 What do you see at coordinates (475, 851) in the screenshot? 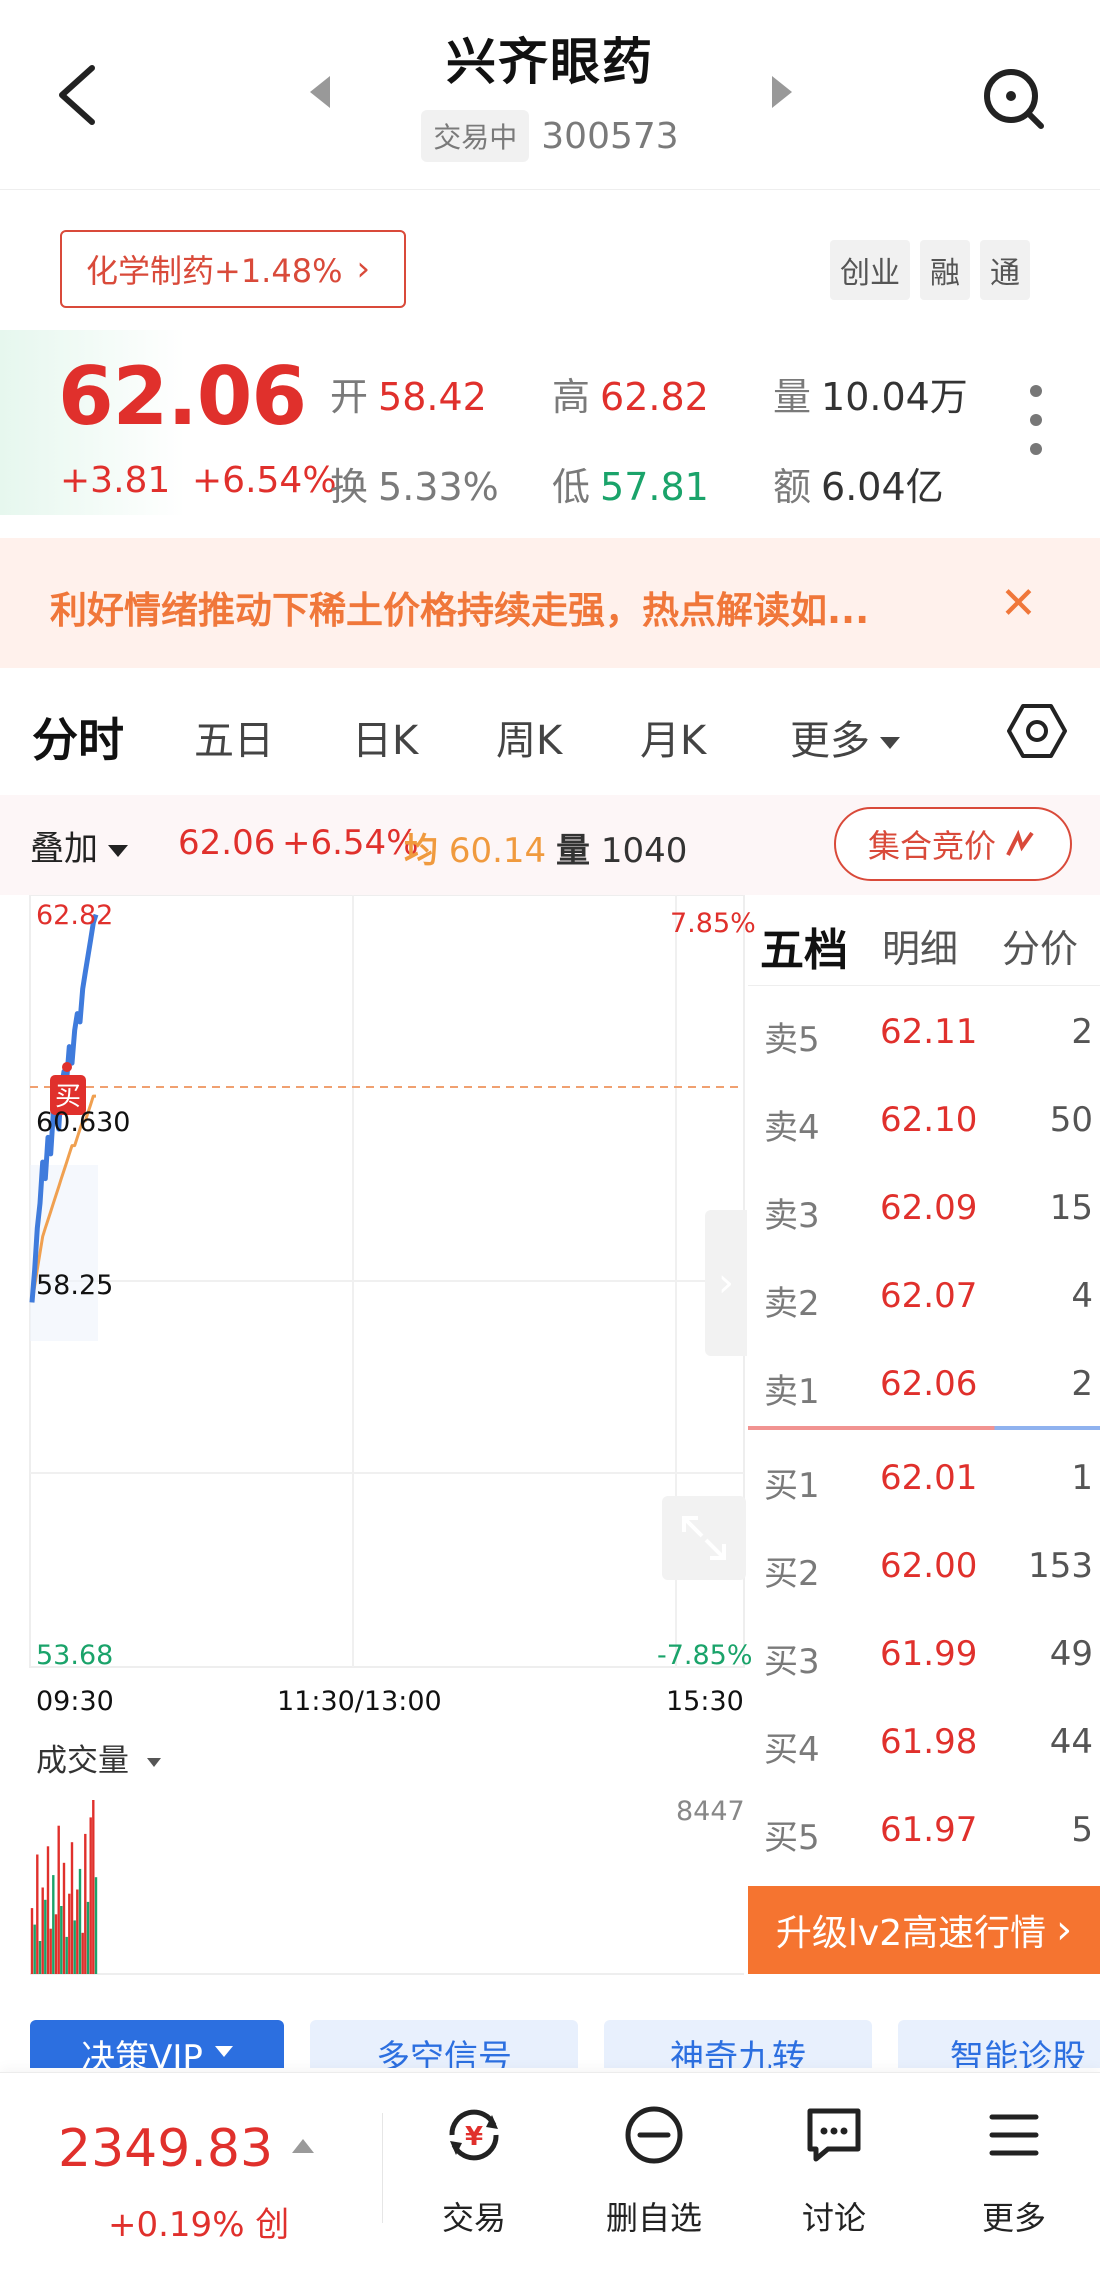
I see `overlay-avg: 均 60.14` at bounding box center [475, 851].